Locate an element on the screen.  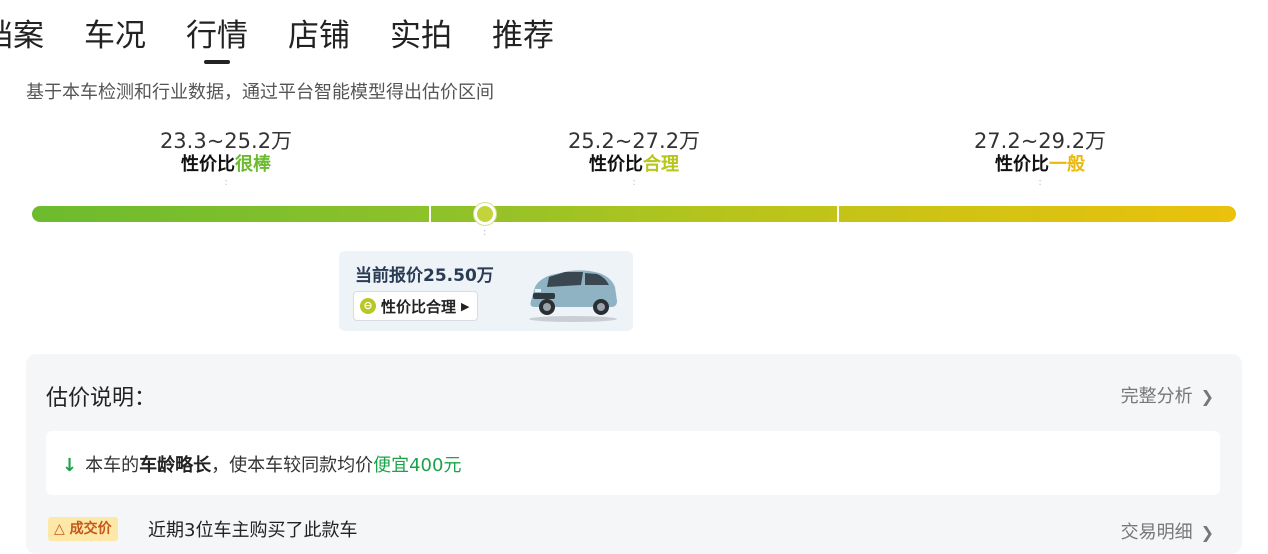
range-rating: 性价比合理 is located at coordinates (634, 165).